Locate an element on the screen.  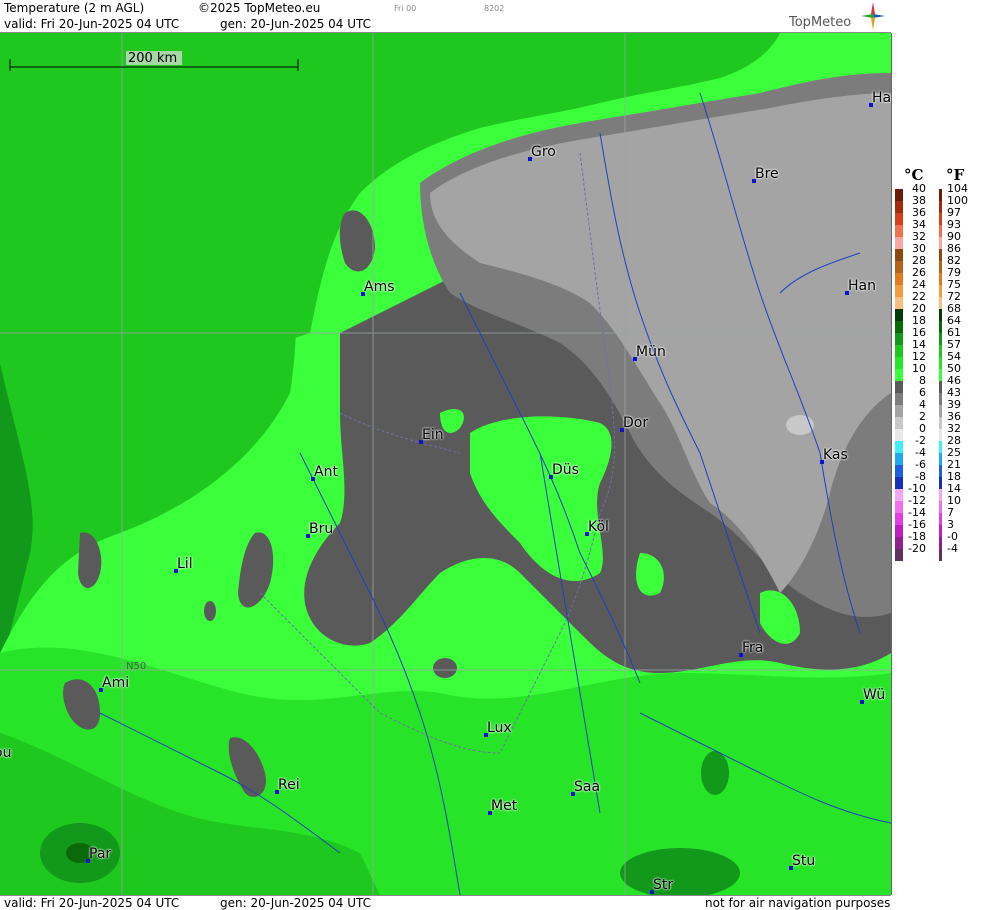
city-label: ou is located at coordinates (6, 753).